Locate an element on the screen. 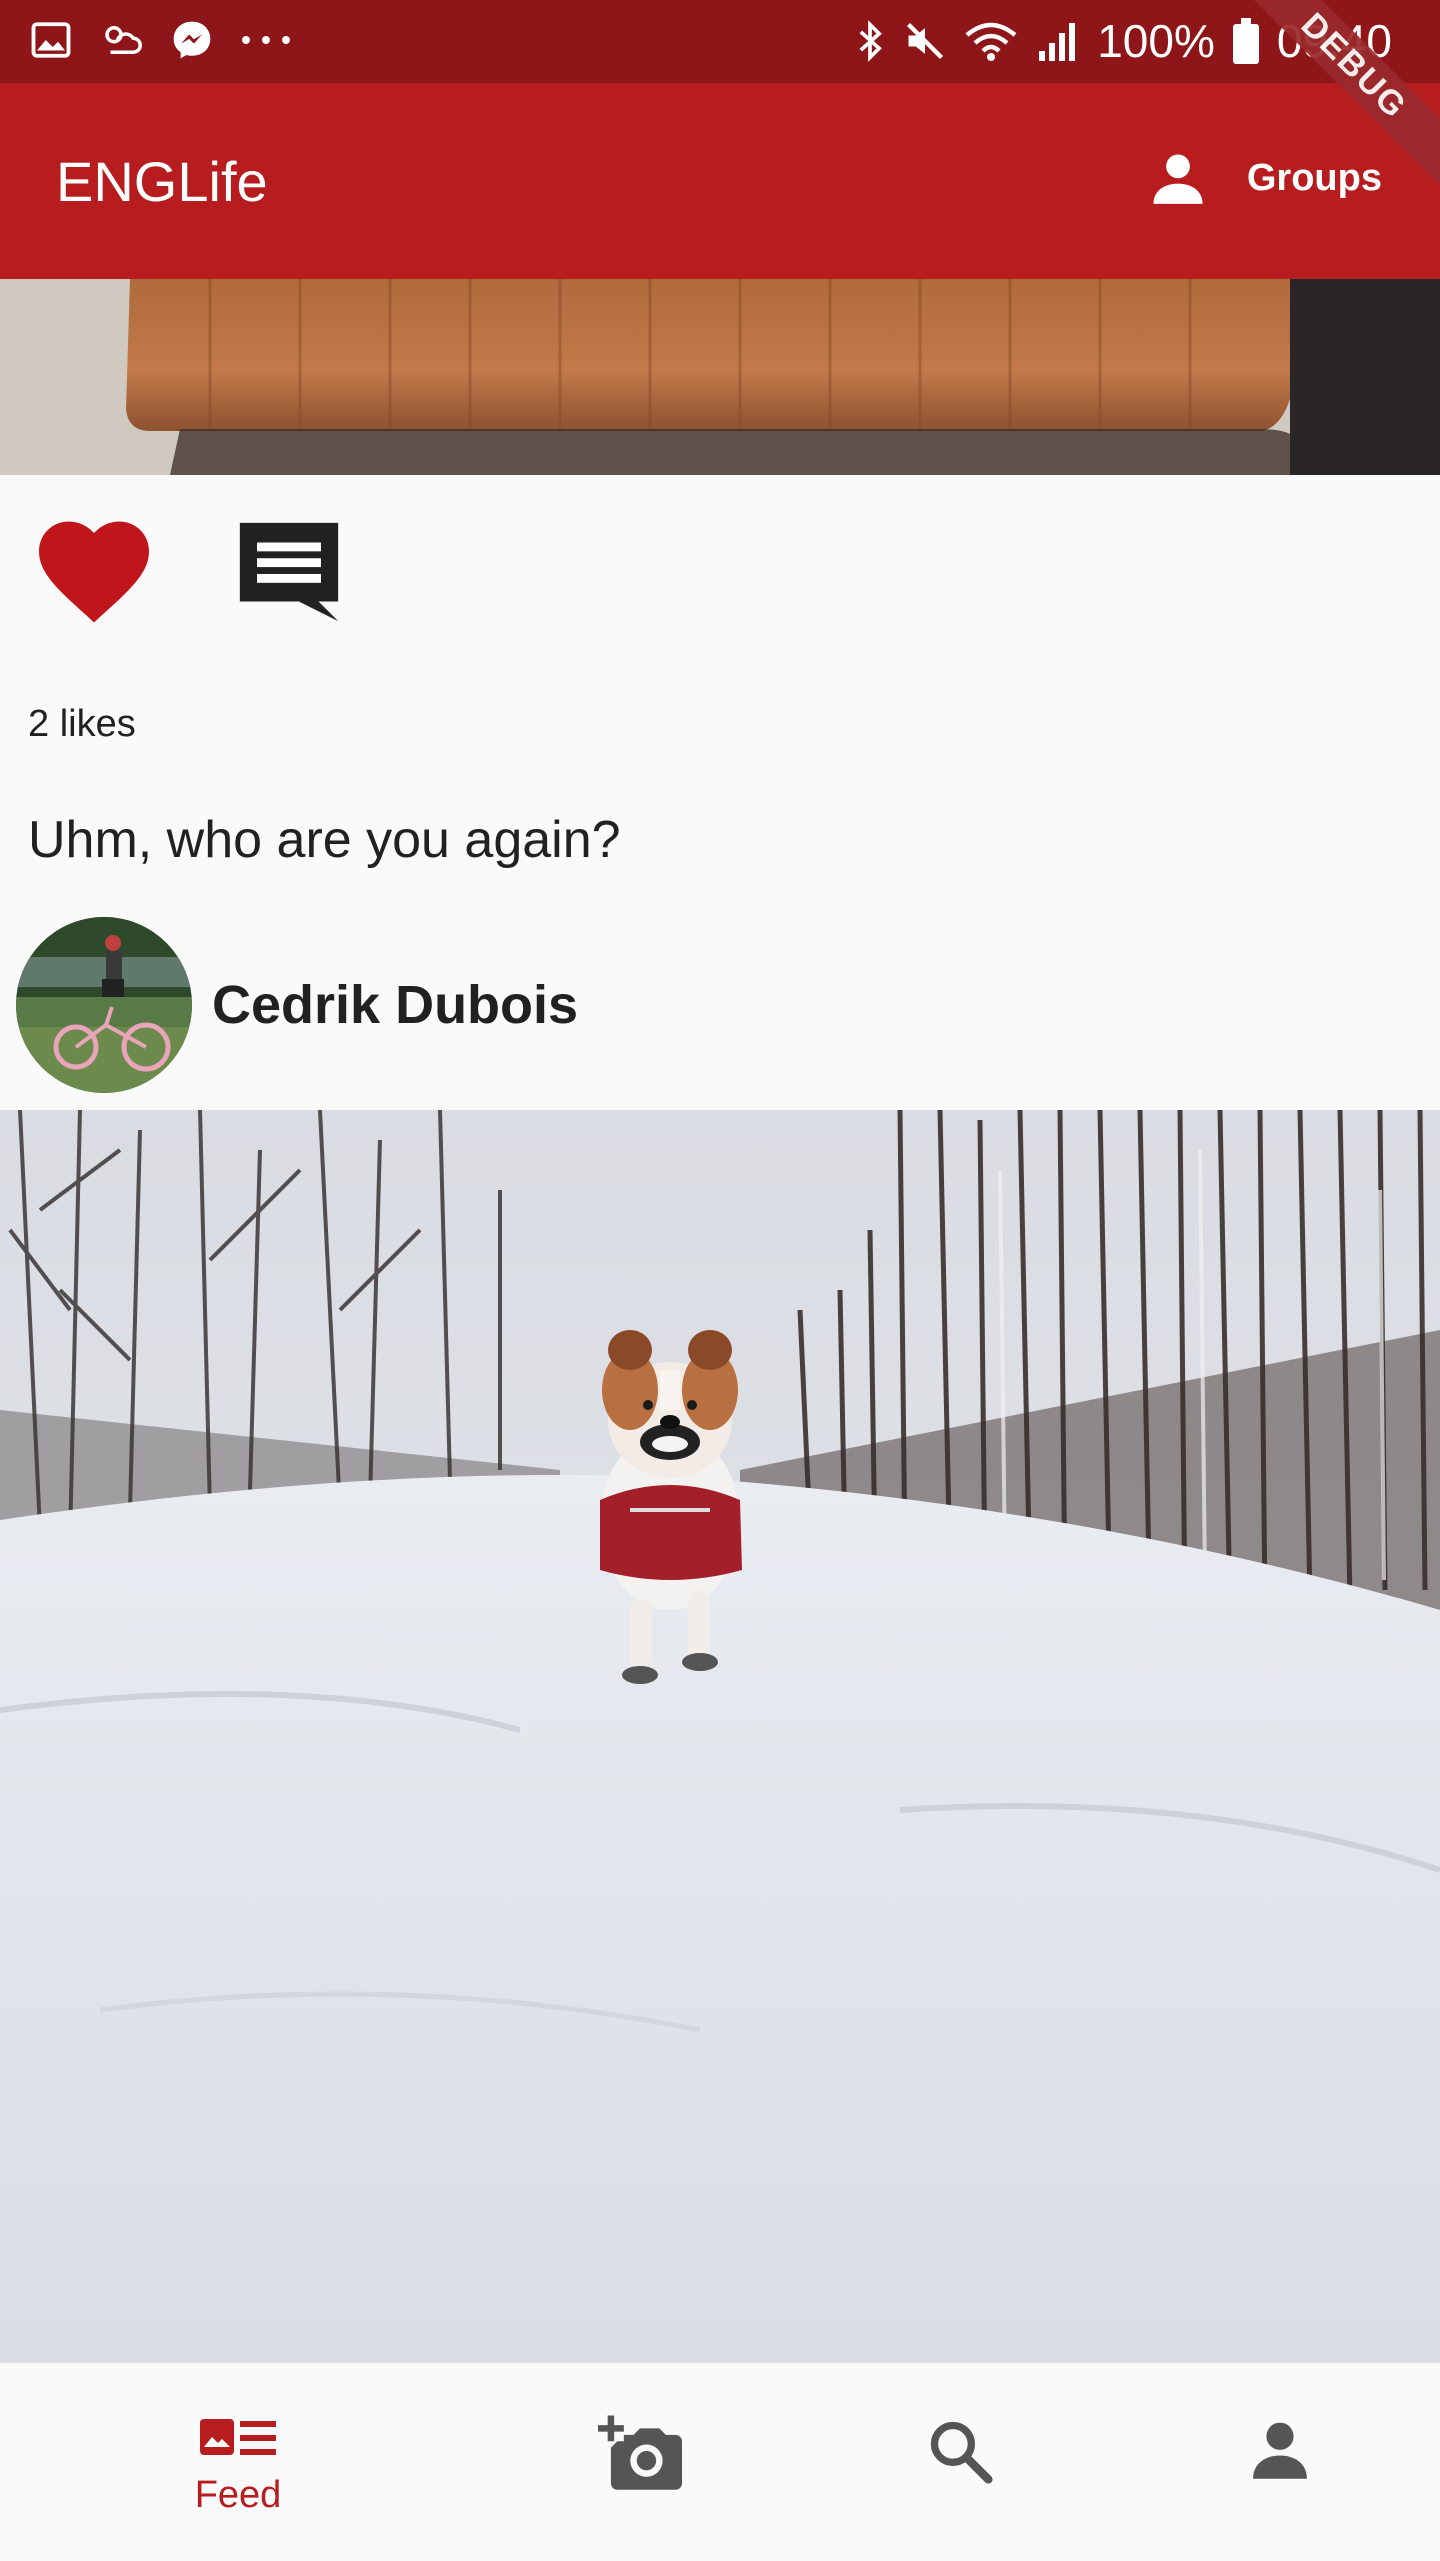  app-title: ENGLife is located at coordinates (162, 181).